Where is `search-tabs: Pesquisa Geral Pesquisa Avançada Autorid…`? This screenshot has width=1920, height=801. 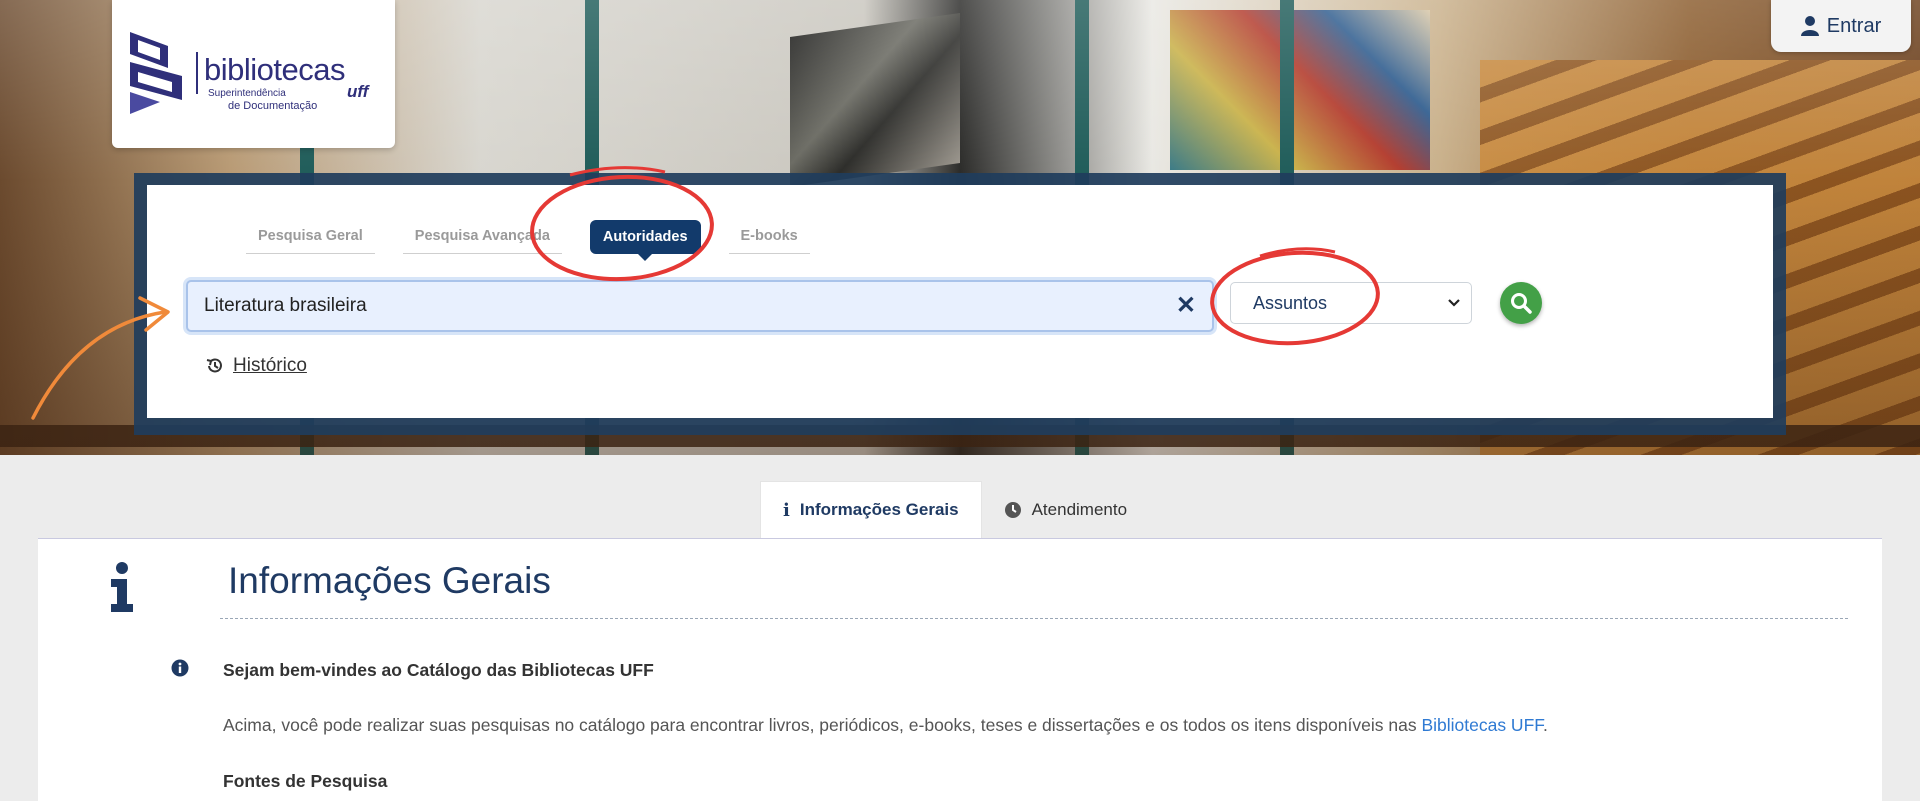 search-tabs: Pesquisa Geral Pesquisa Avançada Autorid… is located at coordinates (528, 240).